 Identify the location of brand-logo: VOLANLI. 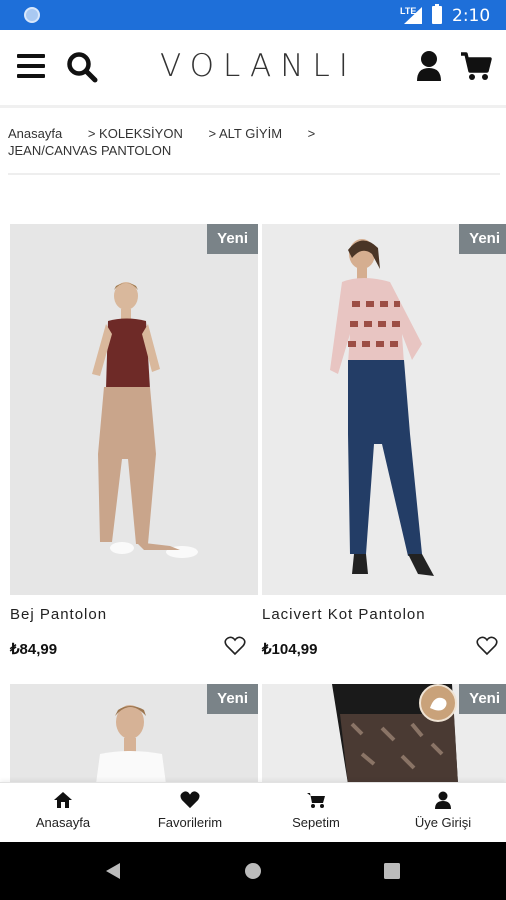
(258, 66).